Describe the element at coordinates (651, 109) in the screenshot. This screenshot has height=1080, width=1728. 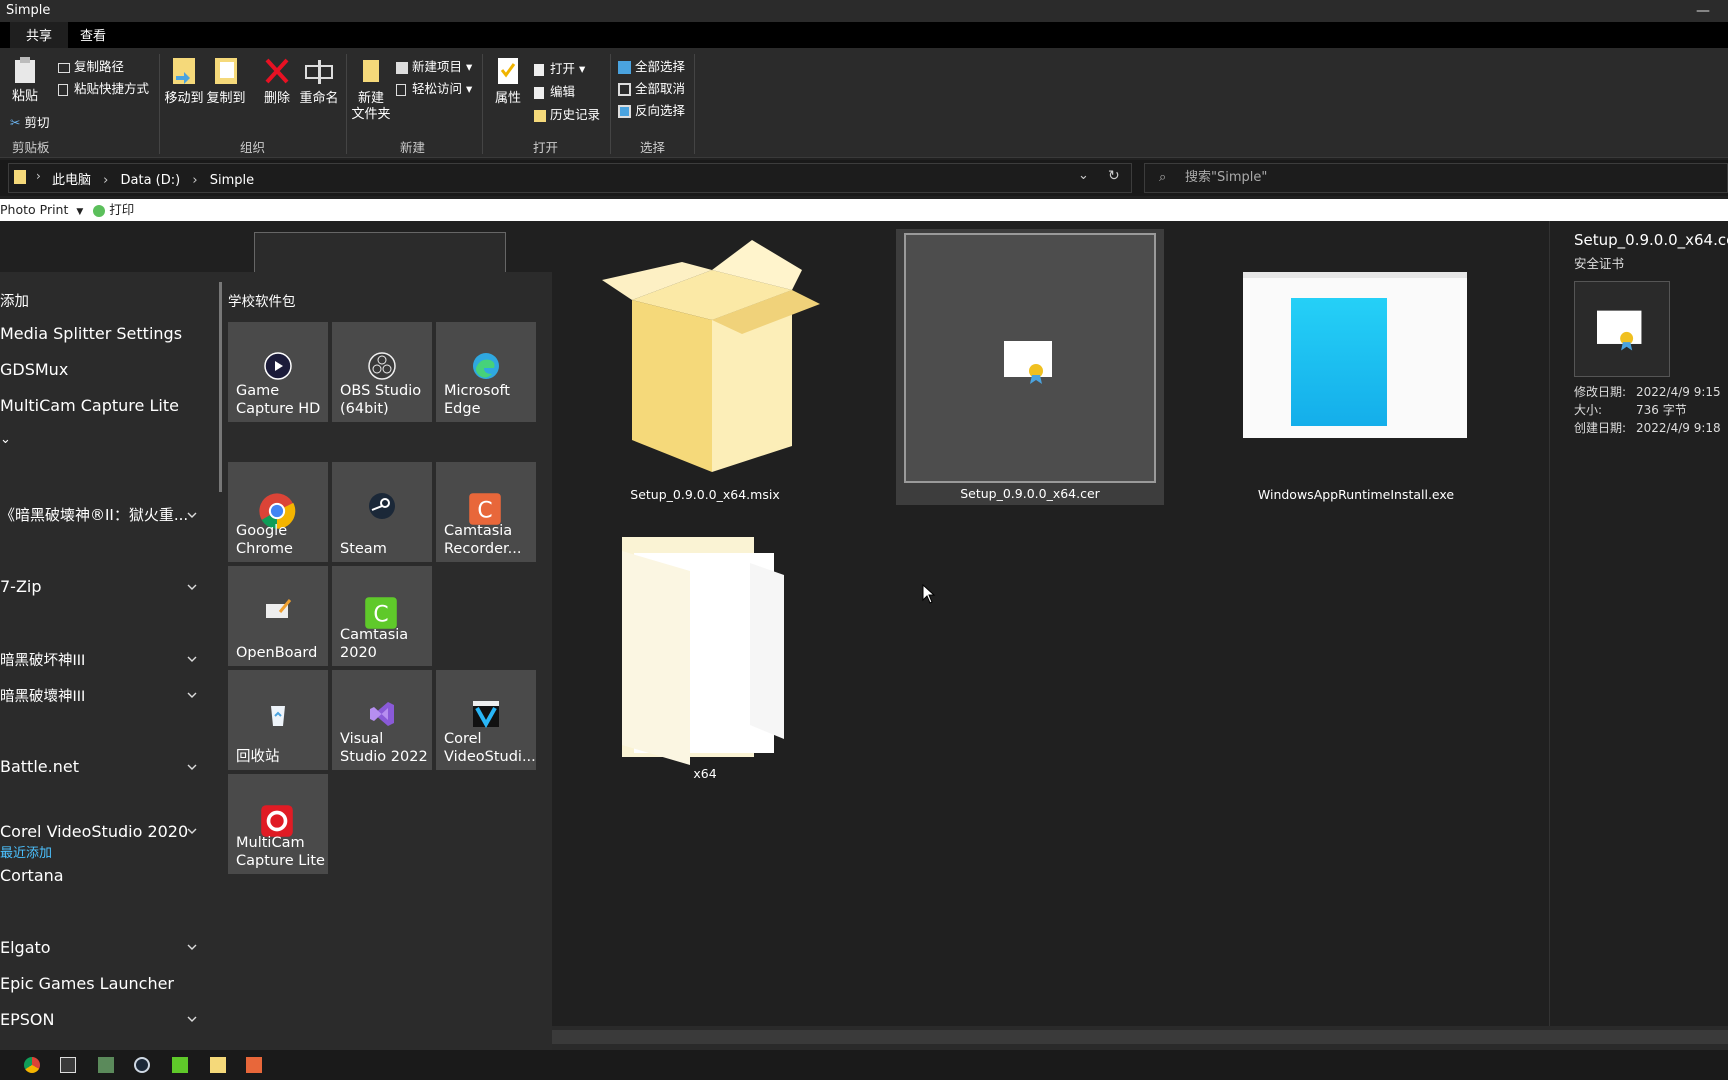
I see `invert-selection-button: 反向选择` at that location.